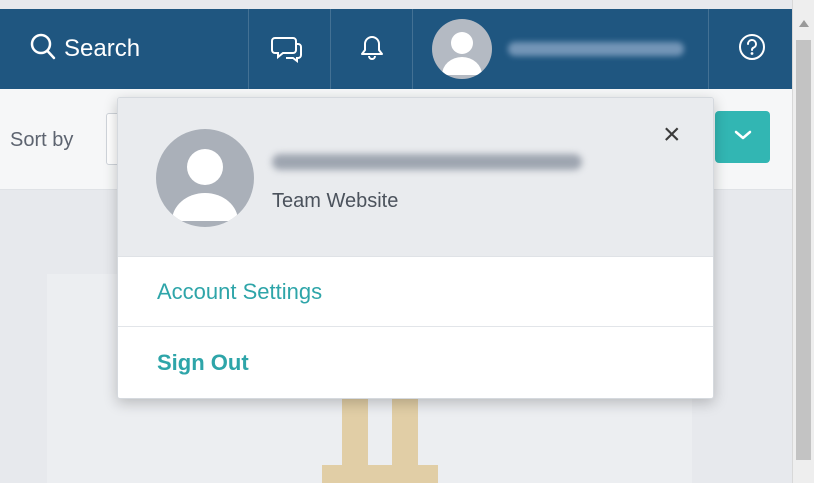 Image resolution: width=814 pixels, height=483 pixels. I want to click on user-name-blurred, so click(596, 49).